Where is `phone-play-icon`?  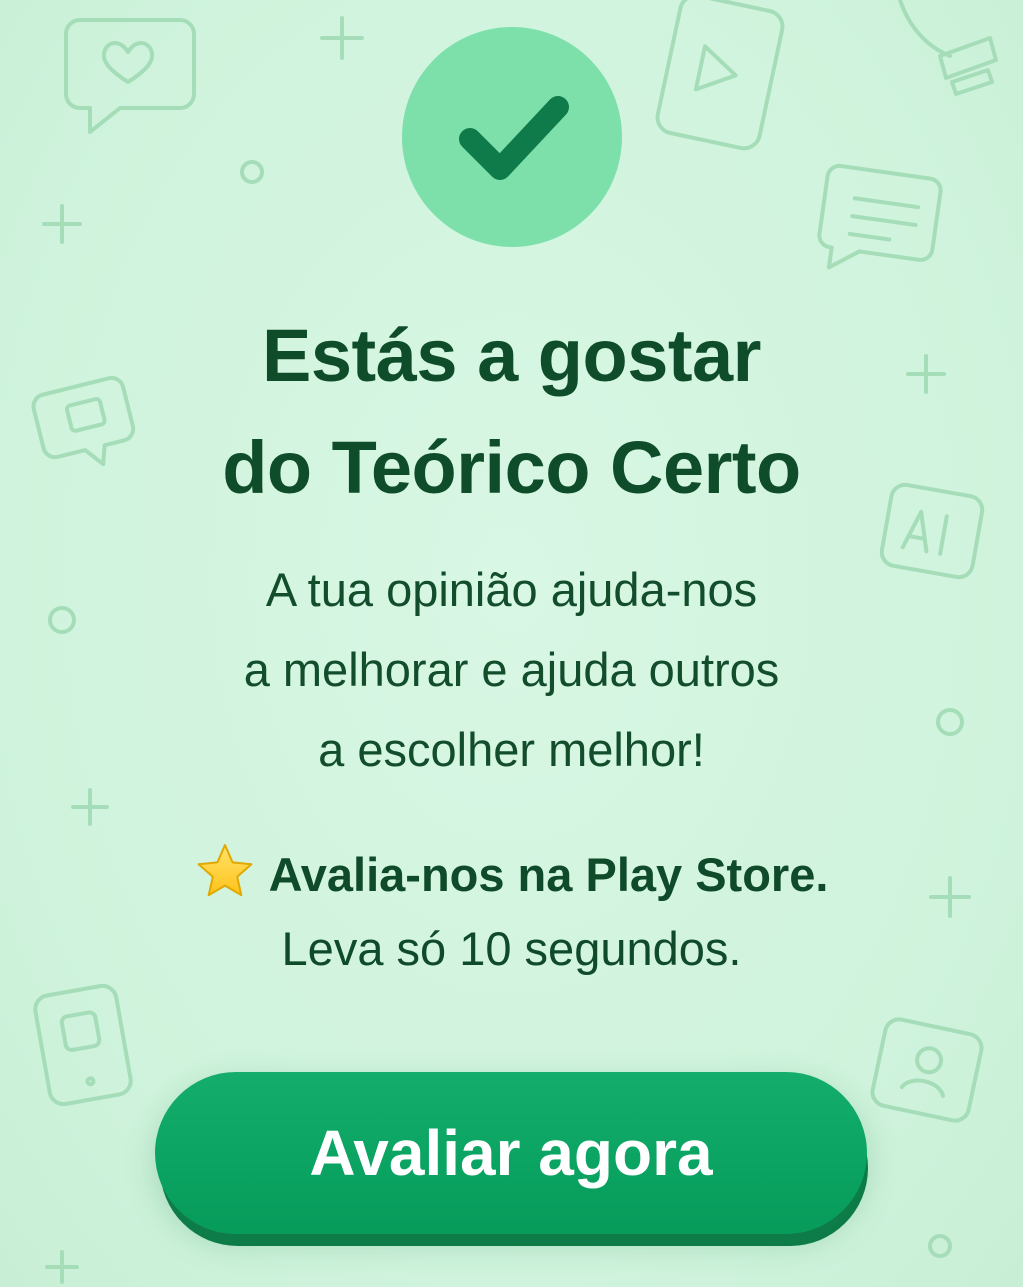
phone-play-icon is located at coordinates (720, 75).